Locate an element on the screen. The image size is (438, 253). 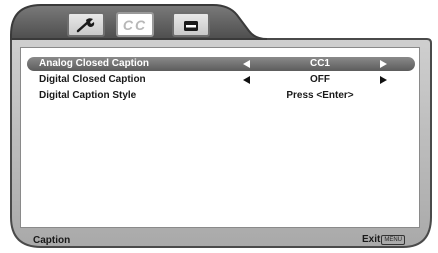
tab-settings is located at coordinates (86, 24).